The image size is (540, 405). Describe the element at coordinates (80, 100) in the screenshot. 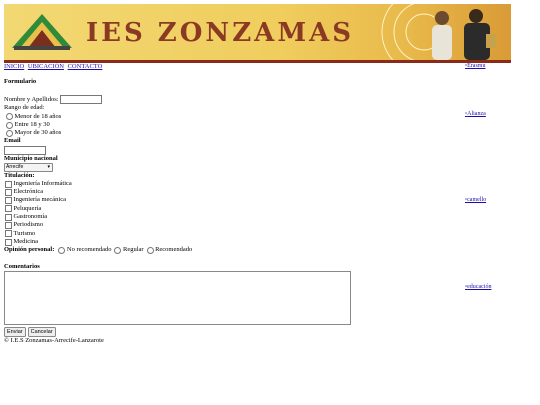

I see `name-input` at that location.